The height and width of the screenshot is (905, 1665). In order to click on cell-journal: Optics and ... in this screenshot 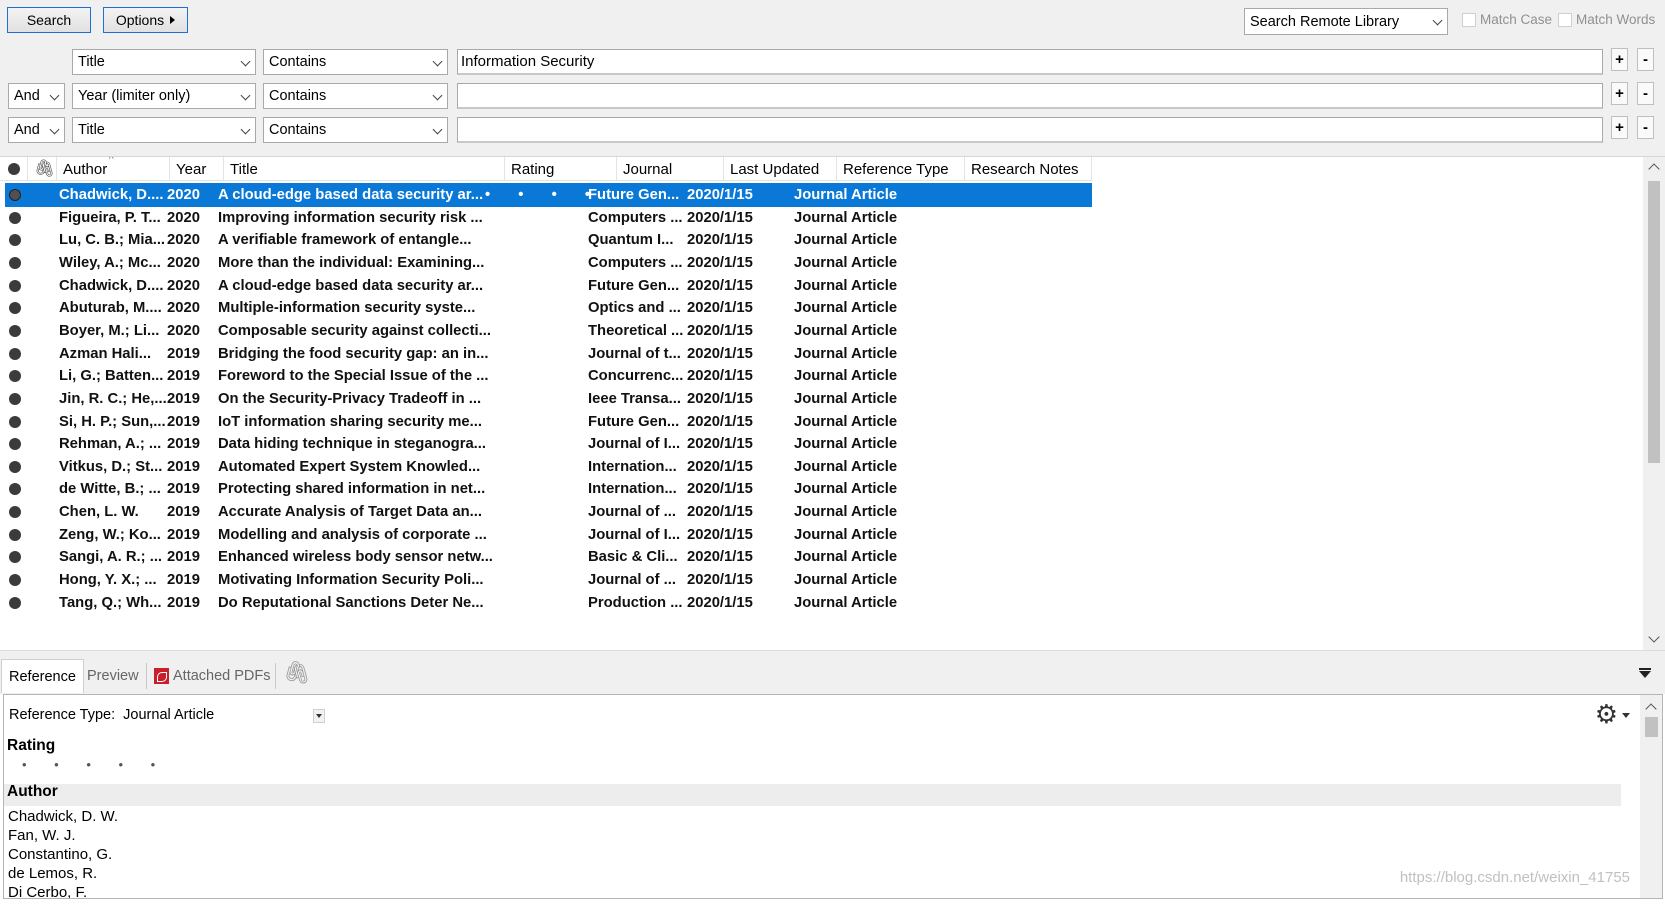, I will do `click(634, 308)`.